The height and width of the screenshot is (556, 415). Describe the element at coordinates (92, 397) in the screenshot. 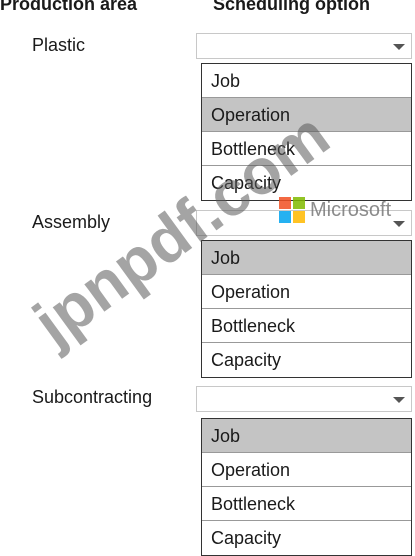

I see `area-label-subcontracting: Subcontracting` at that location.